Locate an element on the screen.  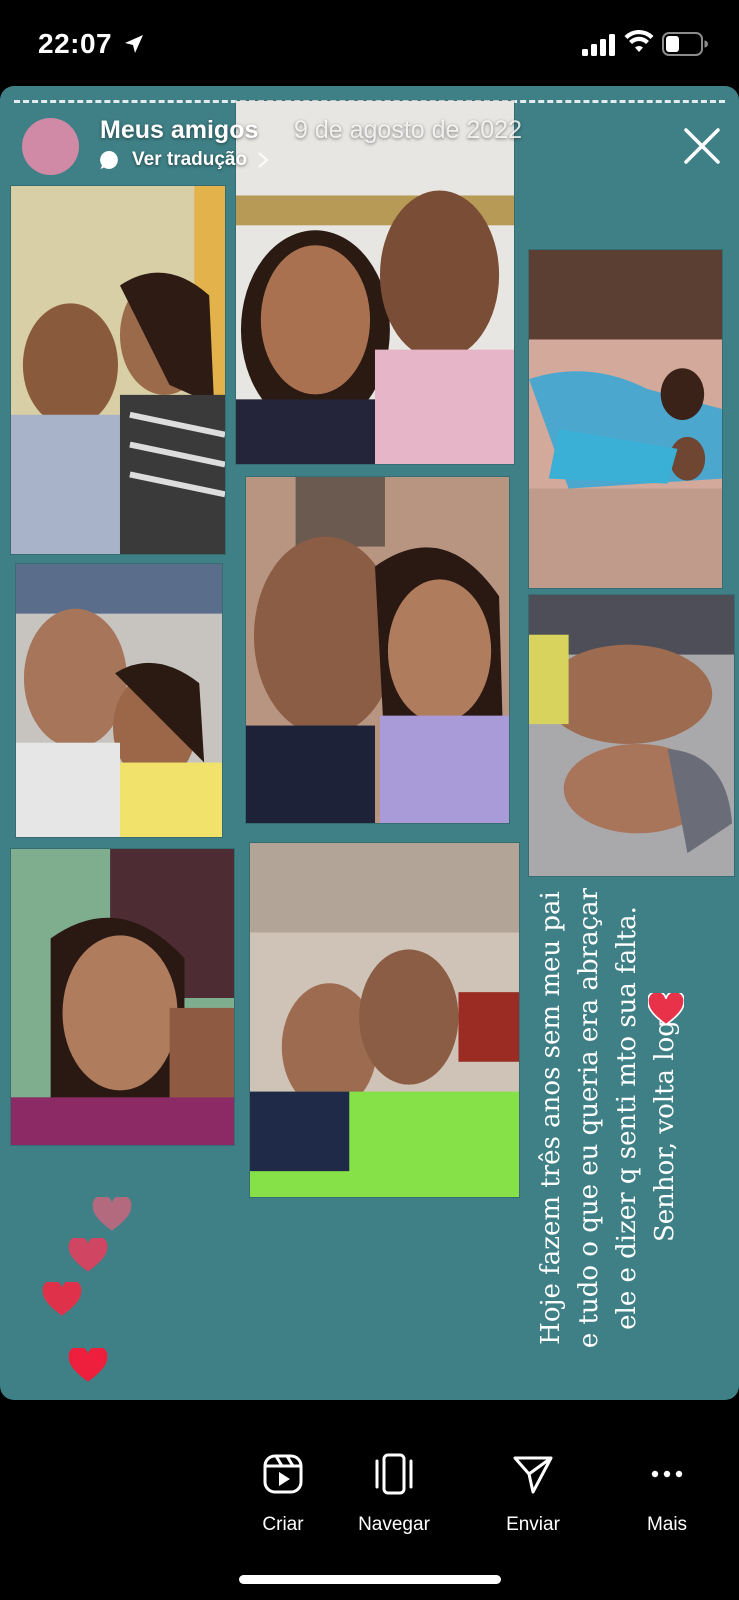
more-icon is located at coordinates (667, 1474).